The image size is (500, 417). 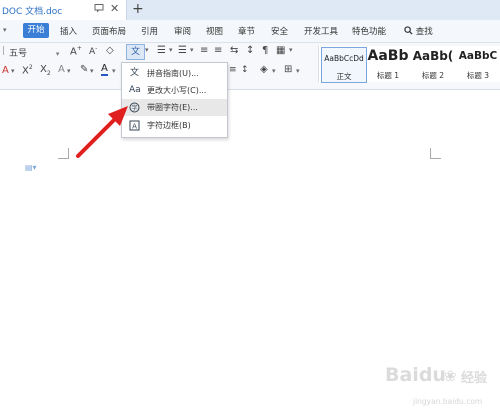 What do you see at coordinates (280, 50) in the screenshot?
I see `table-icon: ▦` at bounding box center [280, 50].